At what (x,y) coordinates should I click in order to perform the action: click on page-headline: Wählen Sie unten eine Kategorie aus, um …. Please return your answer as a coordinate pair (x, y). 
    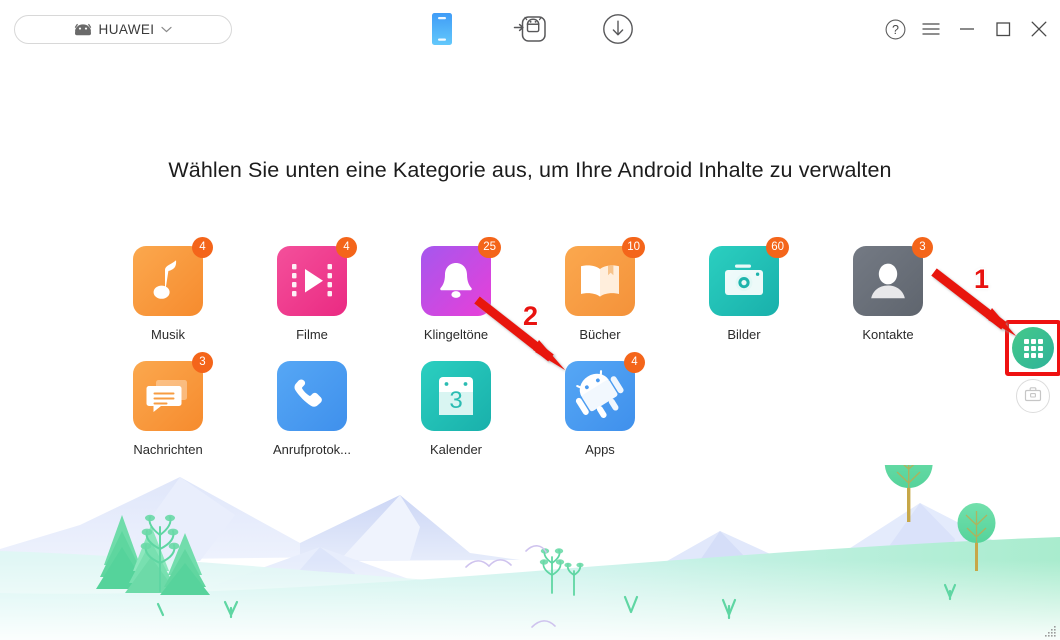
    Looking at the image, I should click on (530, 170).